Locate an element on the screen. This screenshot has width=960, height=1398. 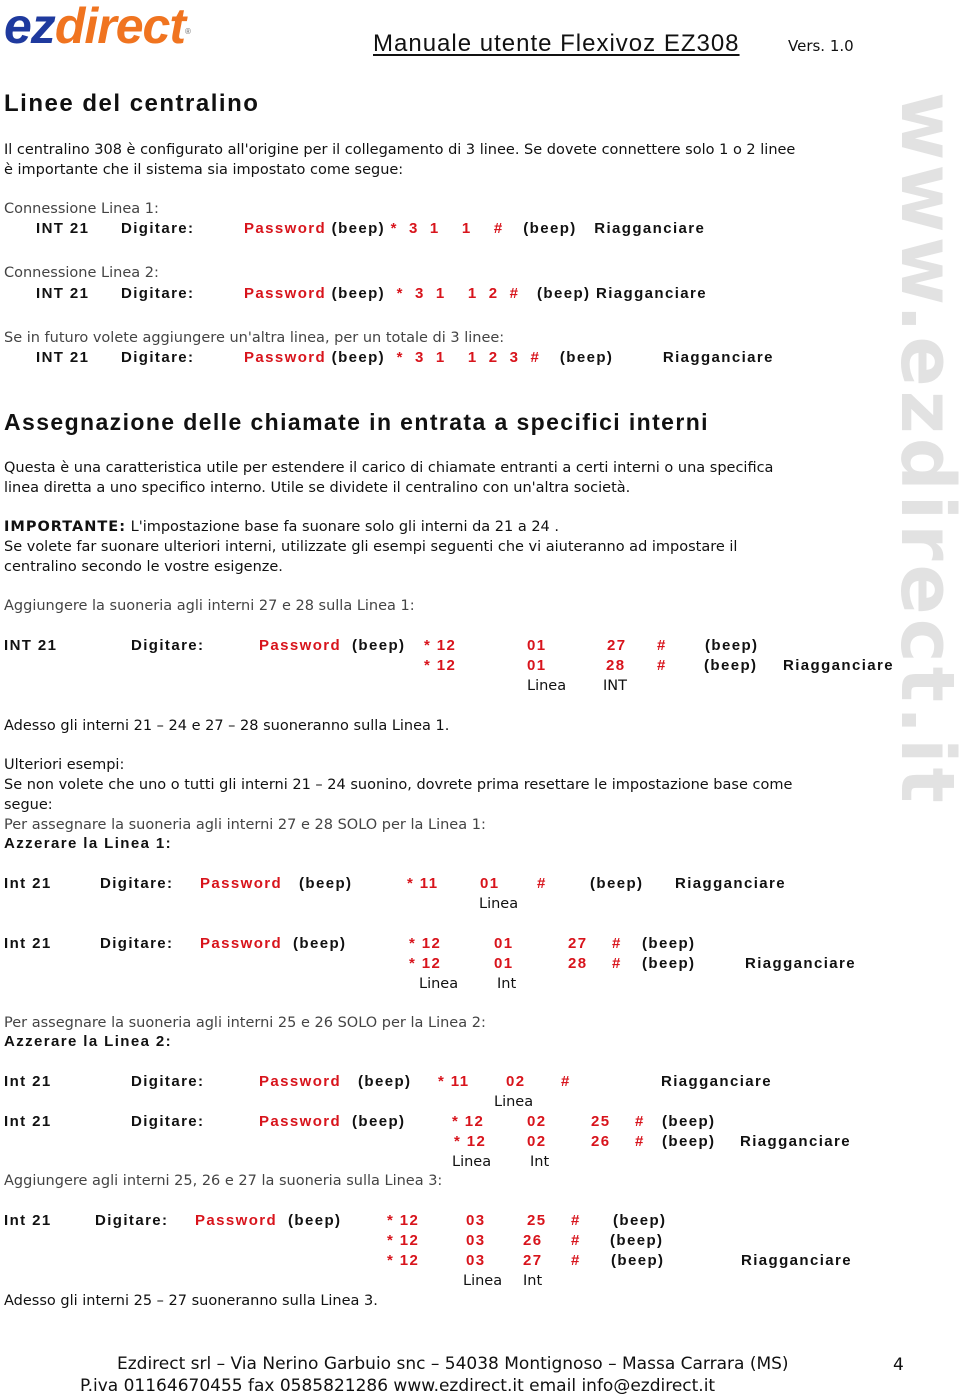
conn-linea-2-label: Connessione Linea 2: is located at coordinates (81, 273).